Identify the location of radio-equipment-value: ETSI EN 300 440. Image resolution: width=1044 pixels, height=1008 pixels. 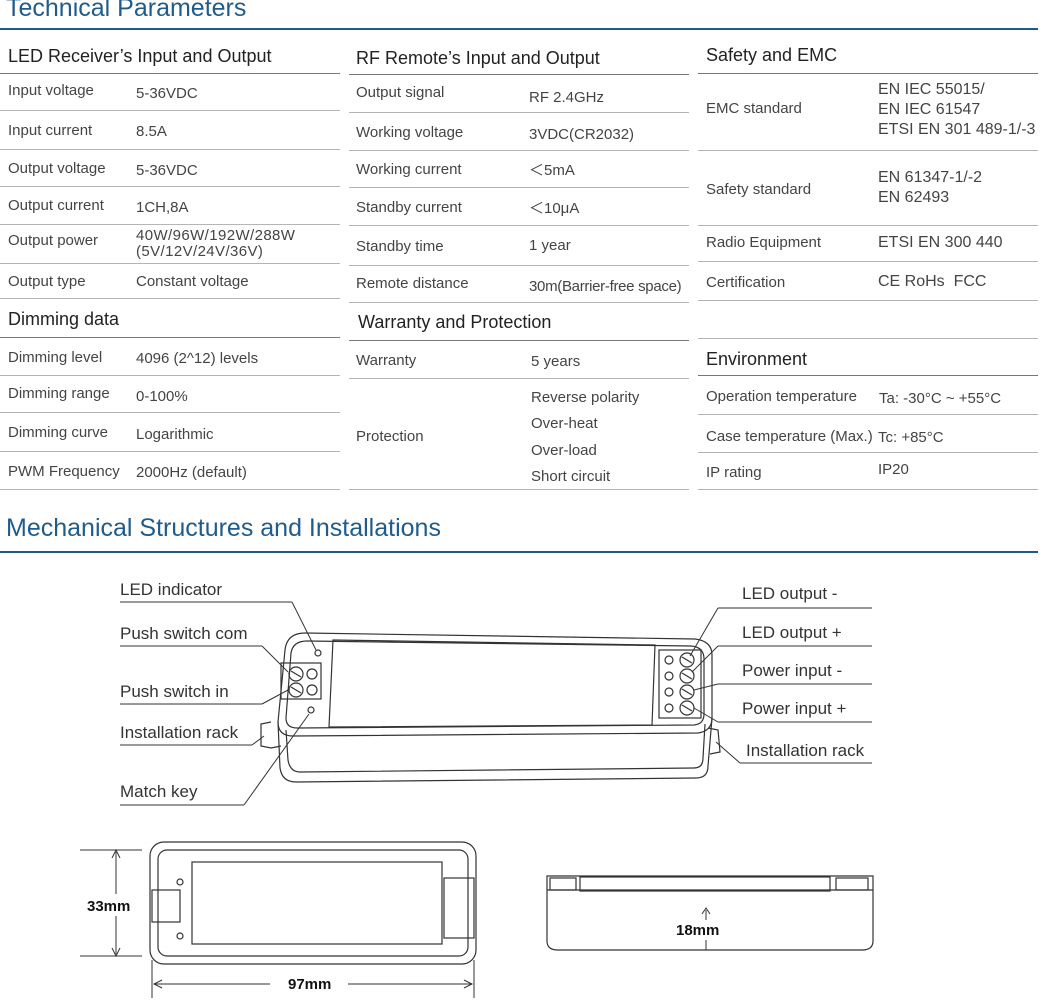
(940, 242).